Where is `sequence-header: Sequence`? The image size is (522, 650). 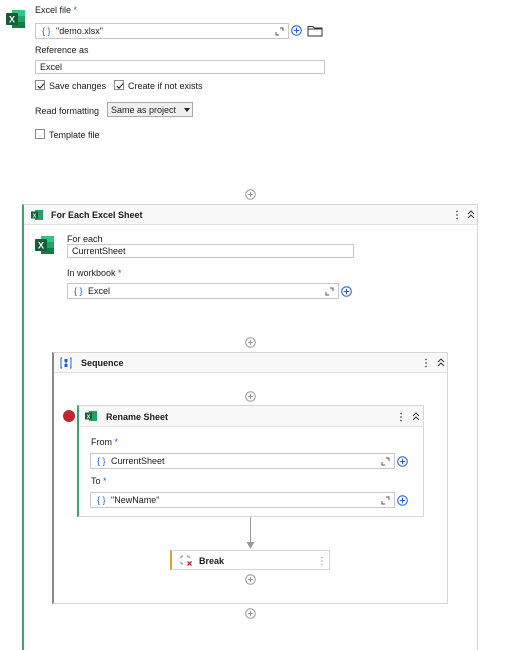 sequence-header: Sequence is located at coordinates (250, 363).